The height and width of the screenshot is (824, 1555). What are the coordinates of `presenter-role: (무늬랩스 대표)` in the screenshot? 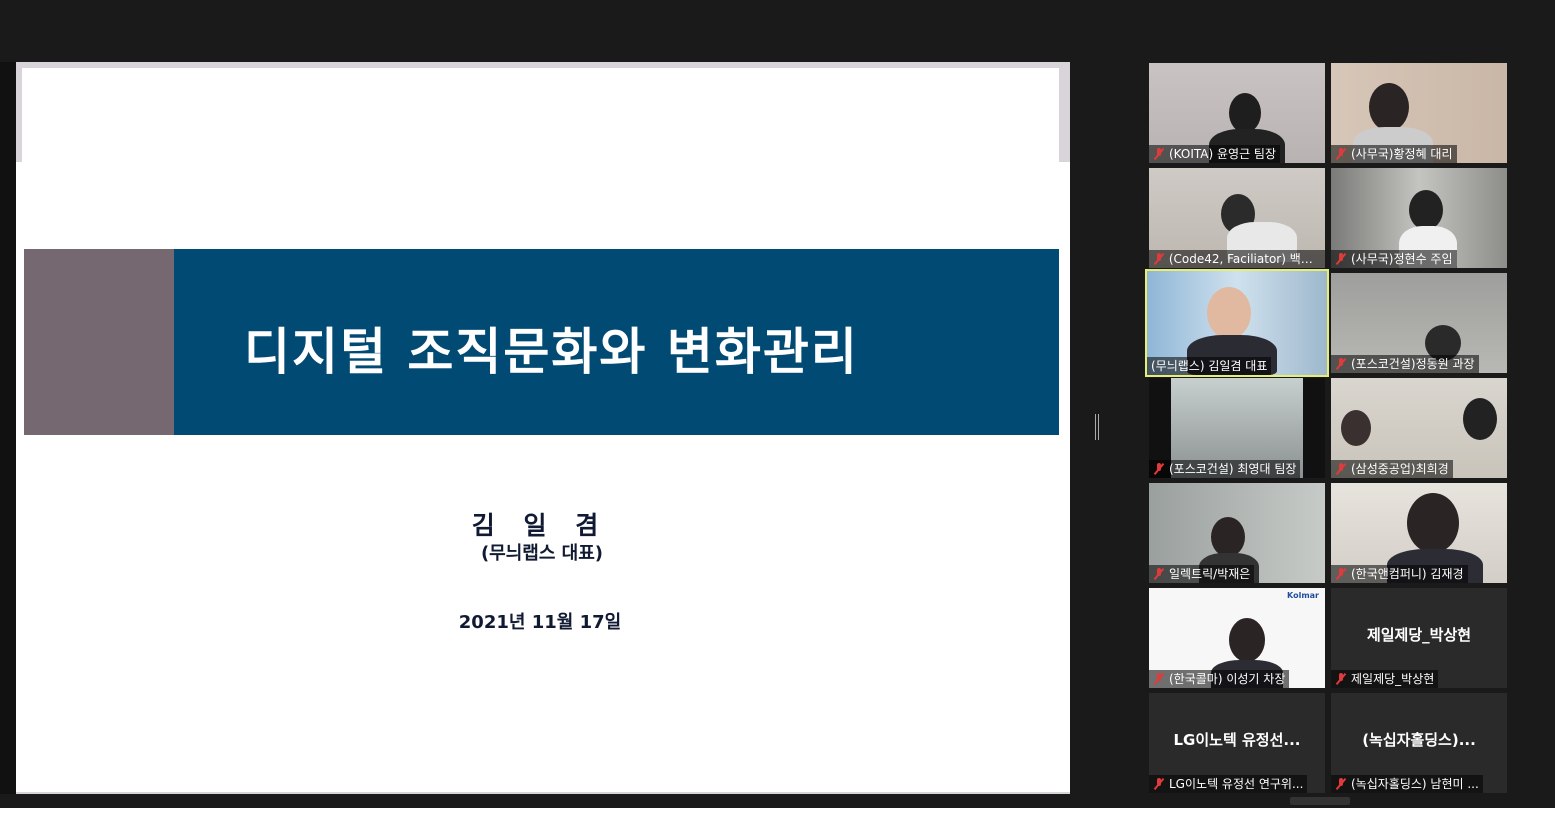 It's located at (542, 553).